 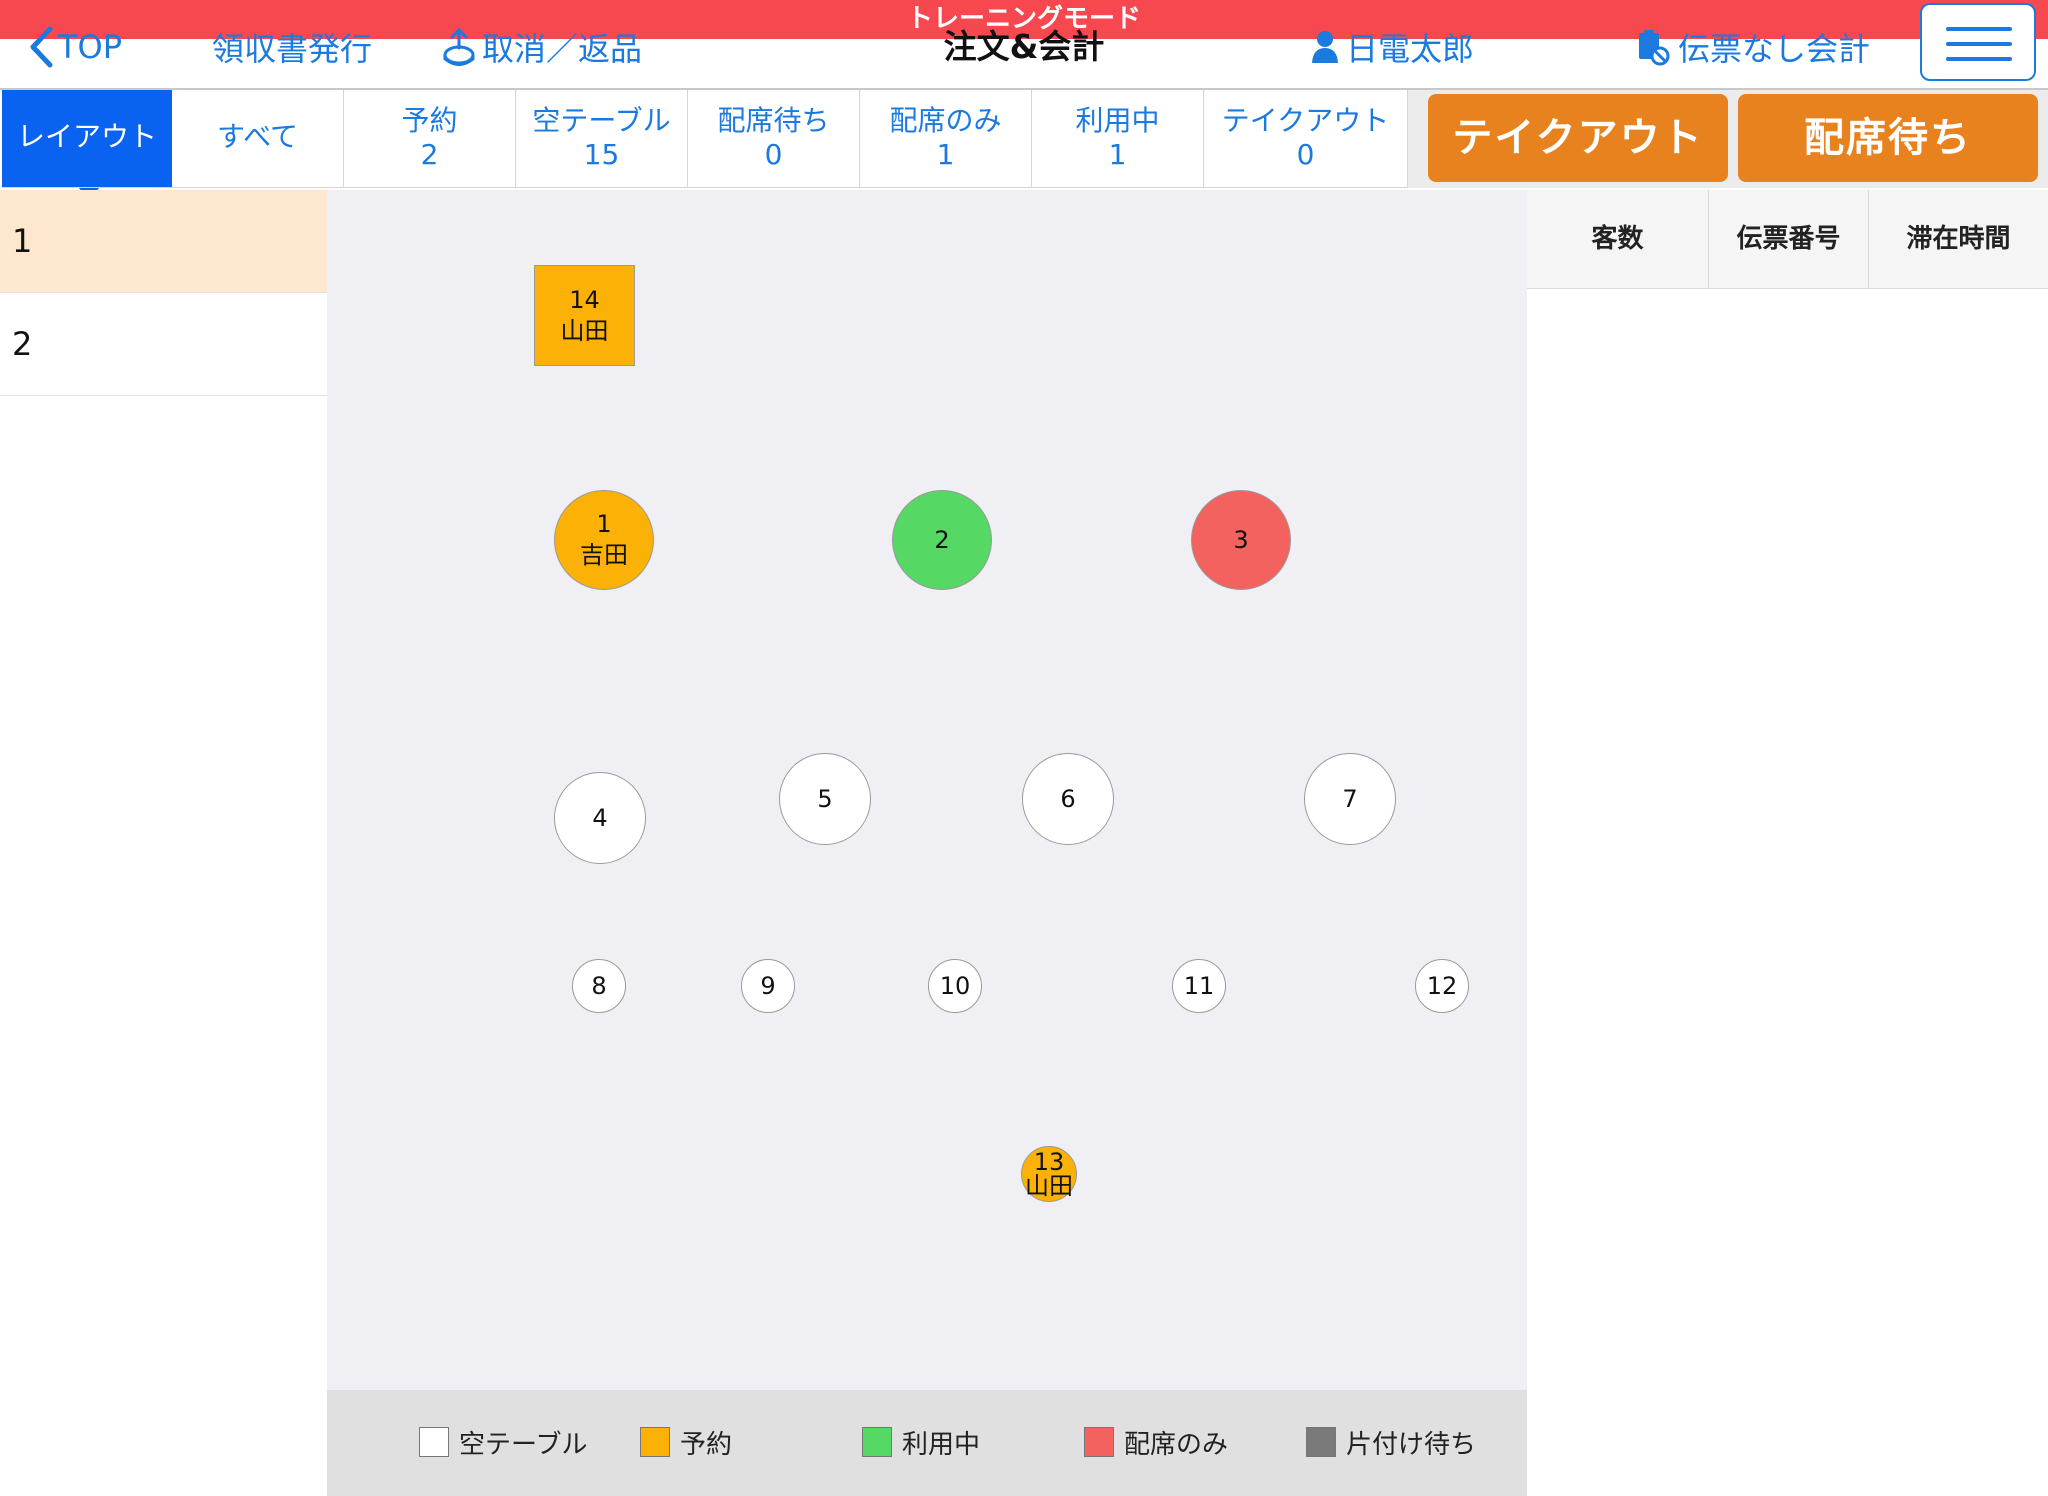 What do you see at coordinates (90, 47) in the screenshot?
I see `back-to-top-label: TOP` at bounding box center [90, 47].